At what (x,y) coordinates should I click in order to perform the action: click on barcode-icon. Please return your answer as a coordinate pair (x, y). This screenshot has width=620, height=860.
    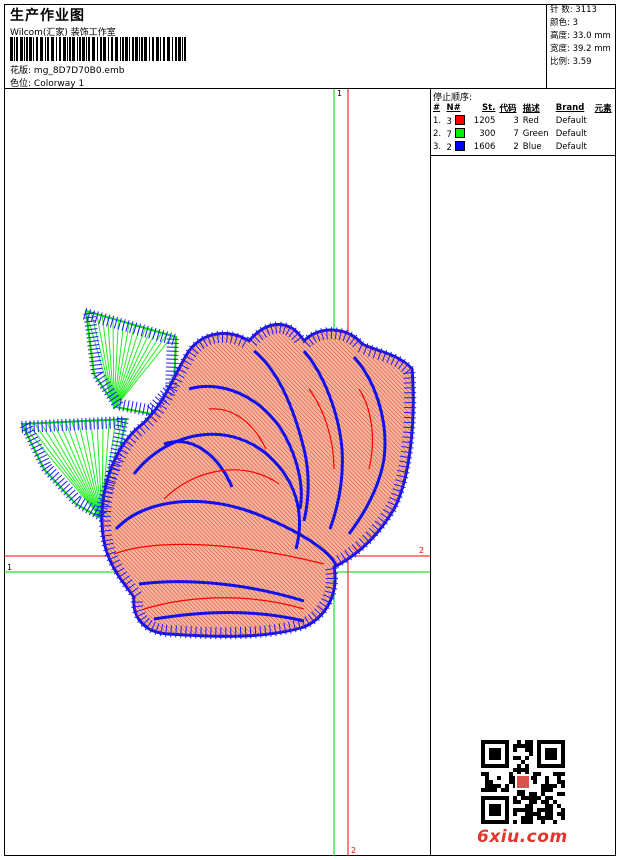
    Looking at the image, I should click on (98, 49).